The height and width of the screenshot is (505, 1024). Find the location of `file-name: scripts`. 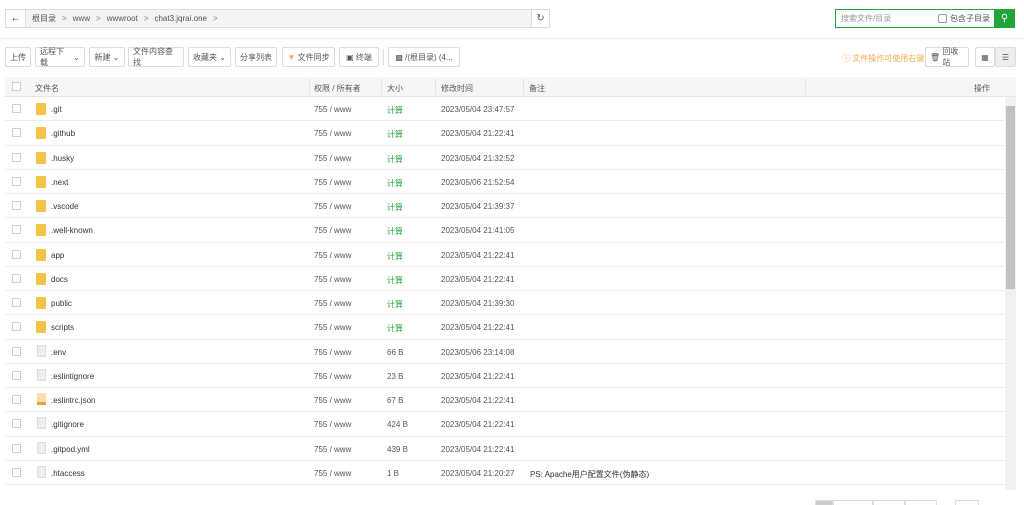

file-name: scripts is located at coordinates (62, 327).